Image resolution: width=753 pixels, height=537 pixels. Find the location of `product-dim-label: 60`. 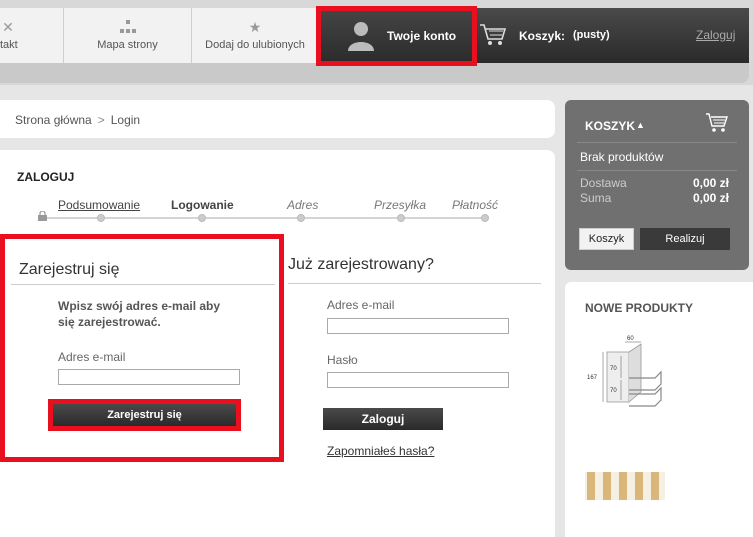

product-dim-label: 60 is located at coordinates (630, 339).